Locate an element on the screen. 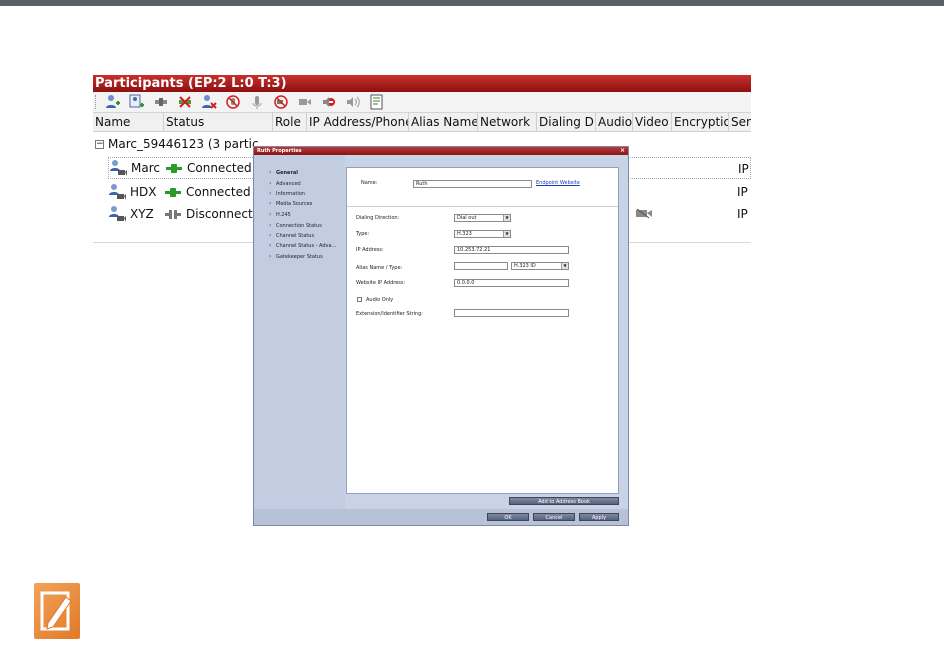 The image size is (944, 649). column-network: Network is located at coordinates (507, 122).